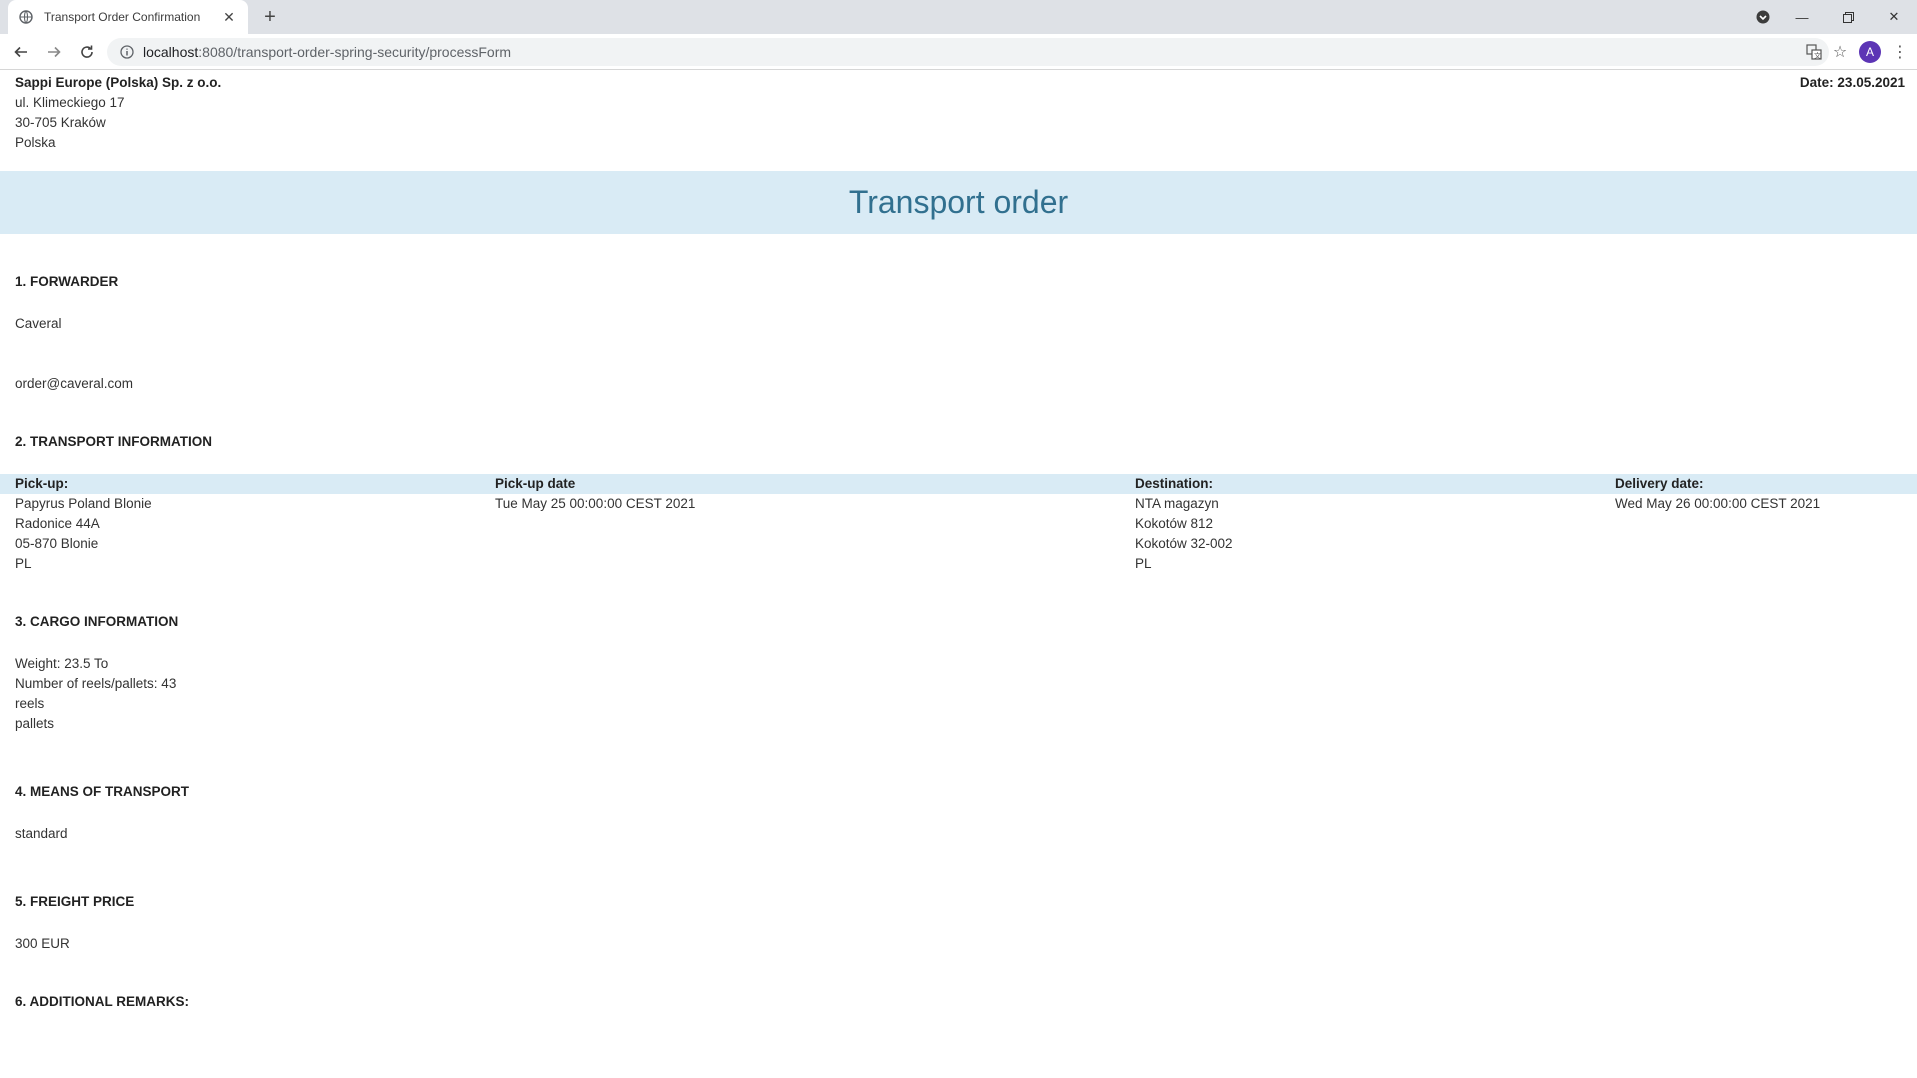 This screenshot has width=1917, height=1078. I want to click on pickup-line: 05-870 Blonie, so click(57, 543).